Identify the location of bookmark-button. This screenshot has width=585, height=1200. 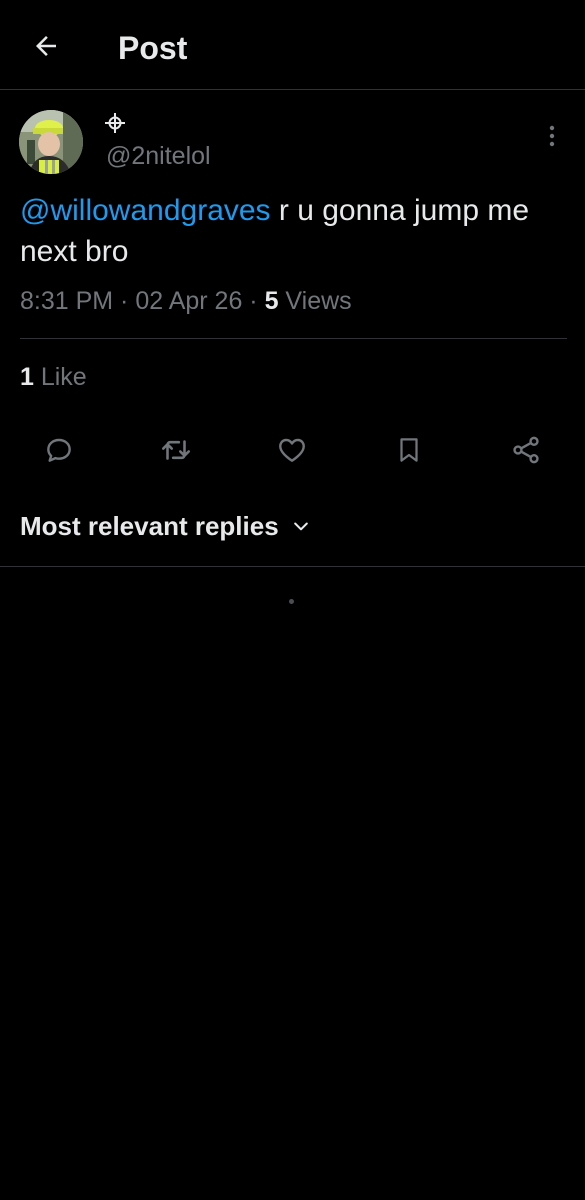
(409, 450).